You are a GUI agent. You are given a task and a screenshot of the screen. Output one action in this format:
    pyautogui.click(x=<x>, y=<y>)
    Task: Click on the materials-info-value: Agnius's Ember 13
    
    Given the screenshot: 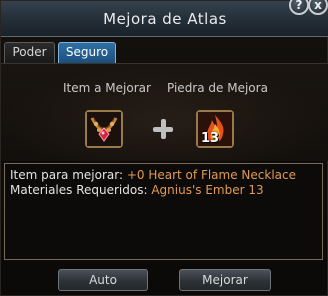 What is the action you would take?
    pyautogui.click(x=207, y=190)
    